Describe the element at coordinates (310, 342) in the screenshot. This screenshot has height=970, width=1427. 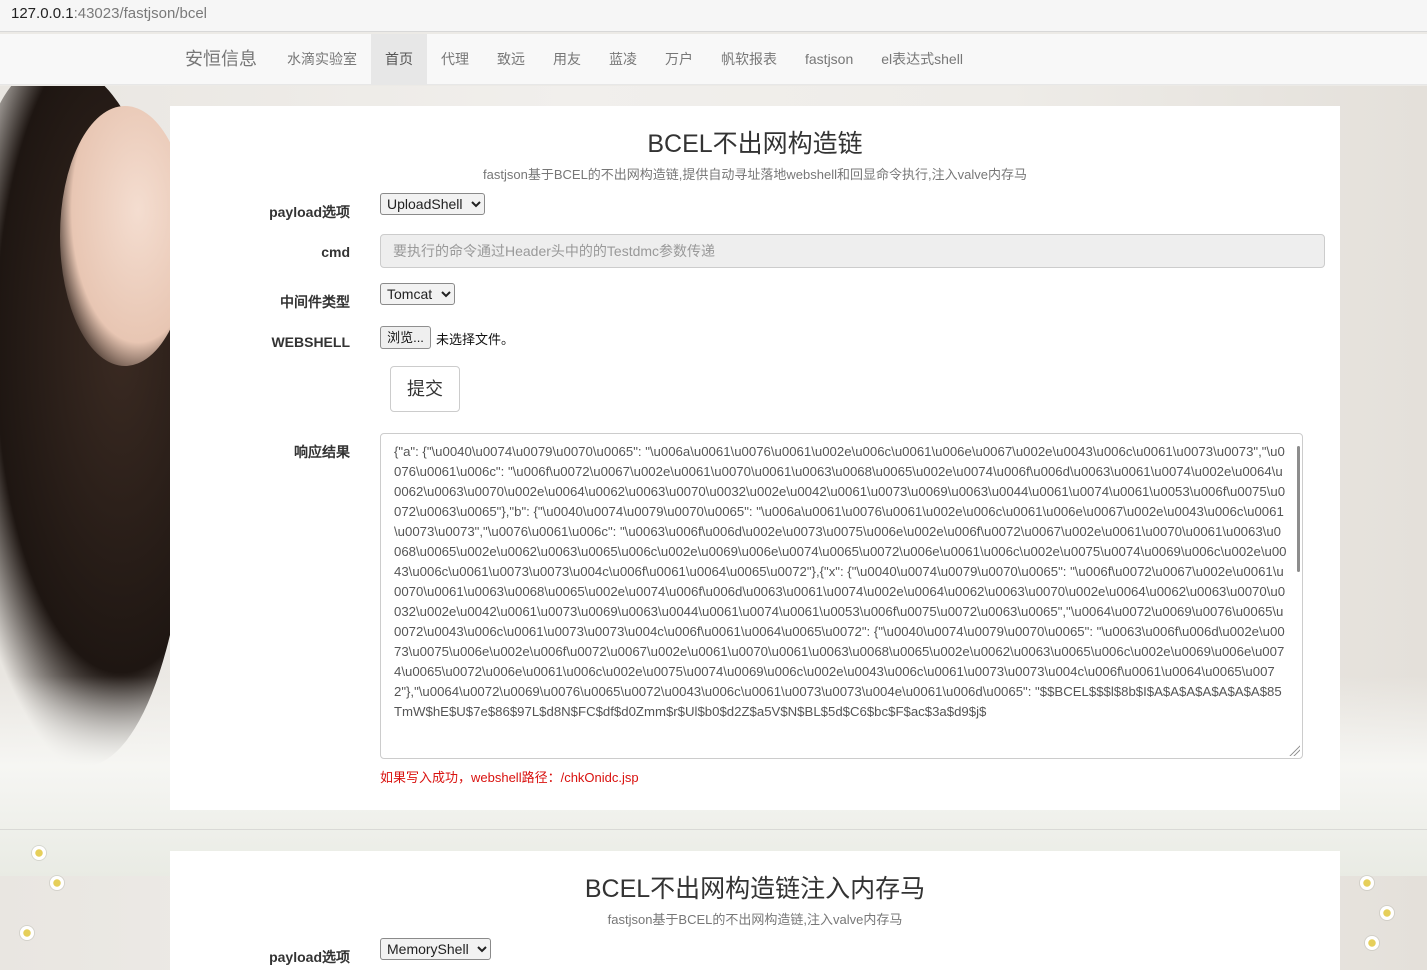
I see `webshell-label: WEBSHELL` at that location.